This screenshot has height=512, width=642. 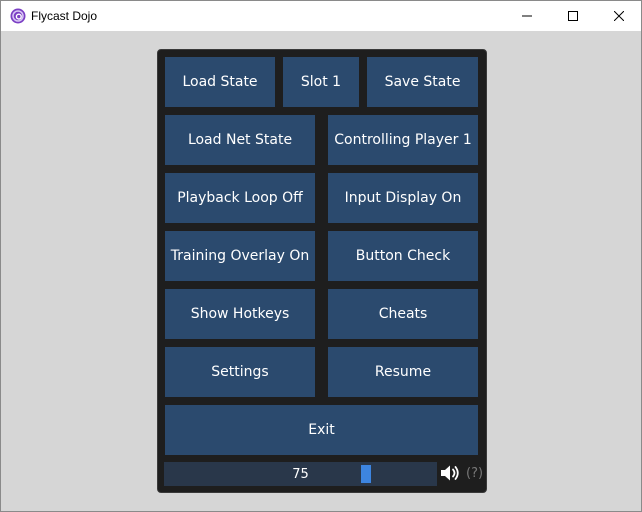 I want to click on exit-button: Exit, so click(x=321, y=430).